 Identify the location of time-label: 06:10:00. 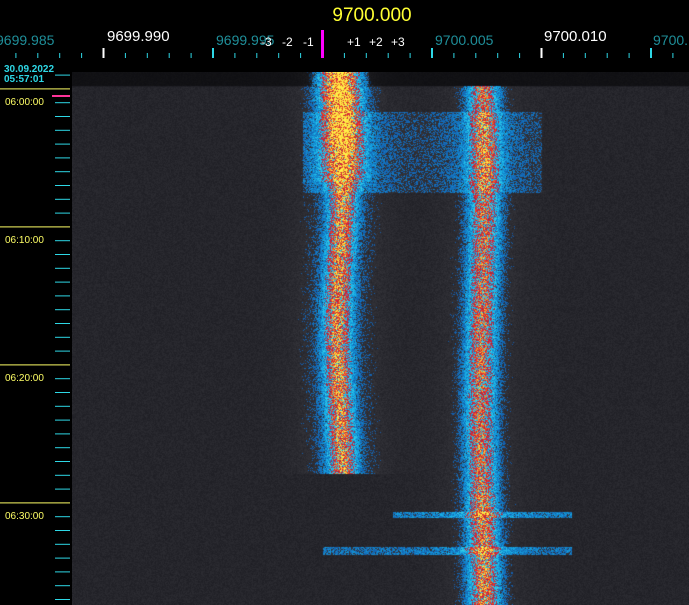
(24, 240).